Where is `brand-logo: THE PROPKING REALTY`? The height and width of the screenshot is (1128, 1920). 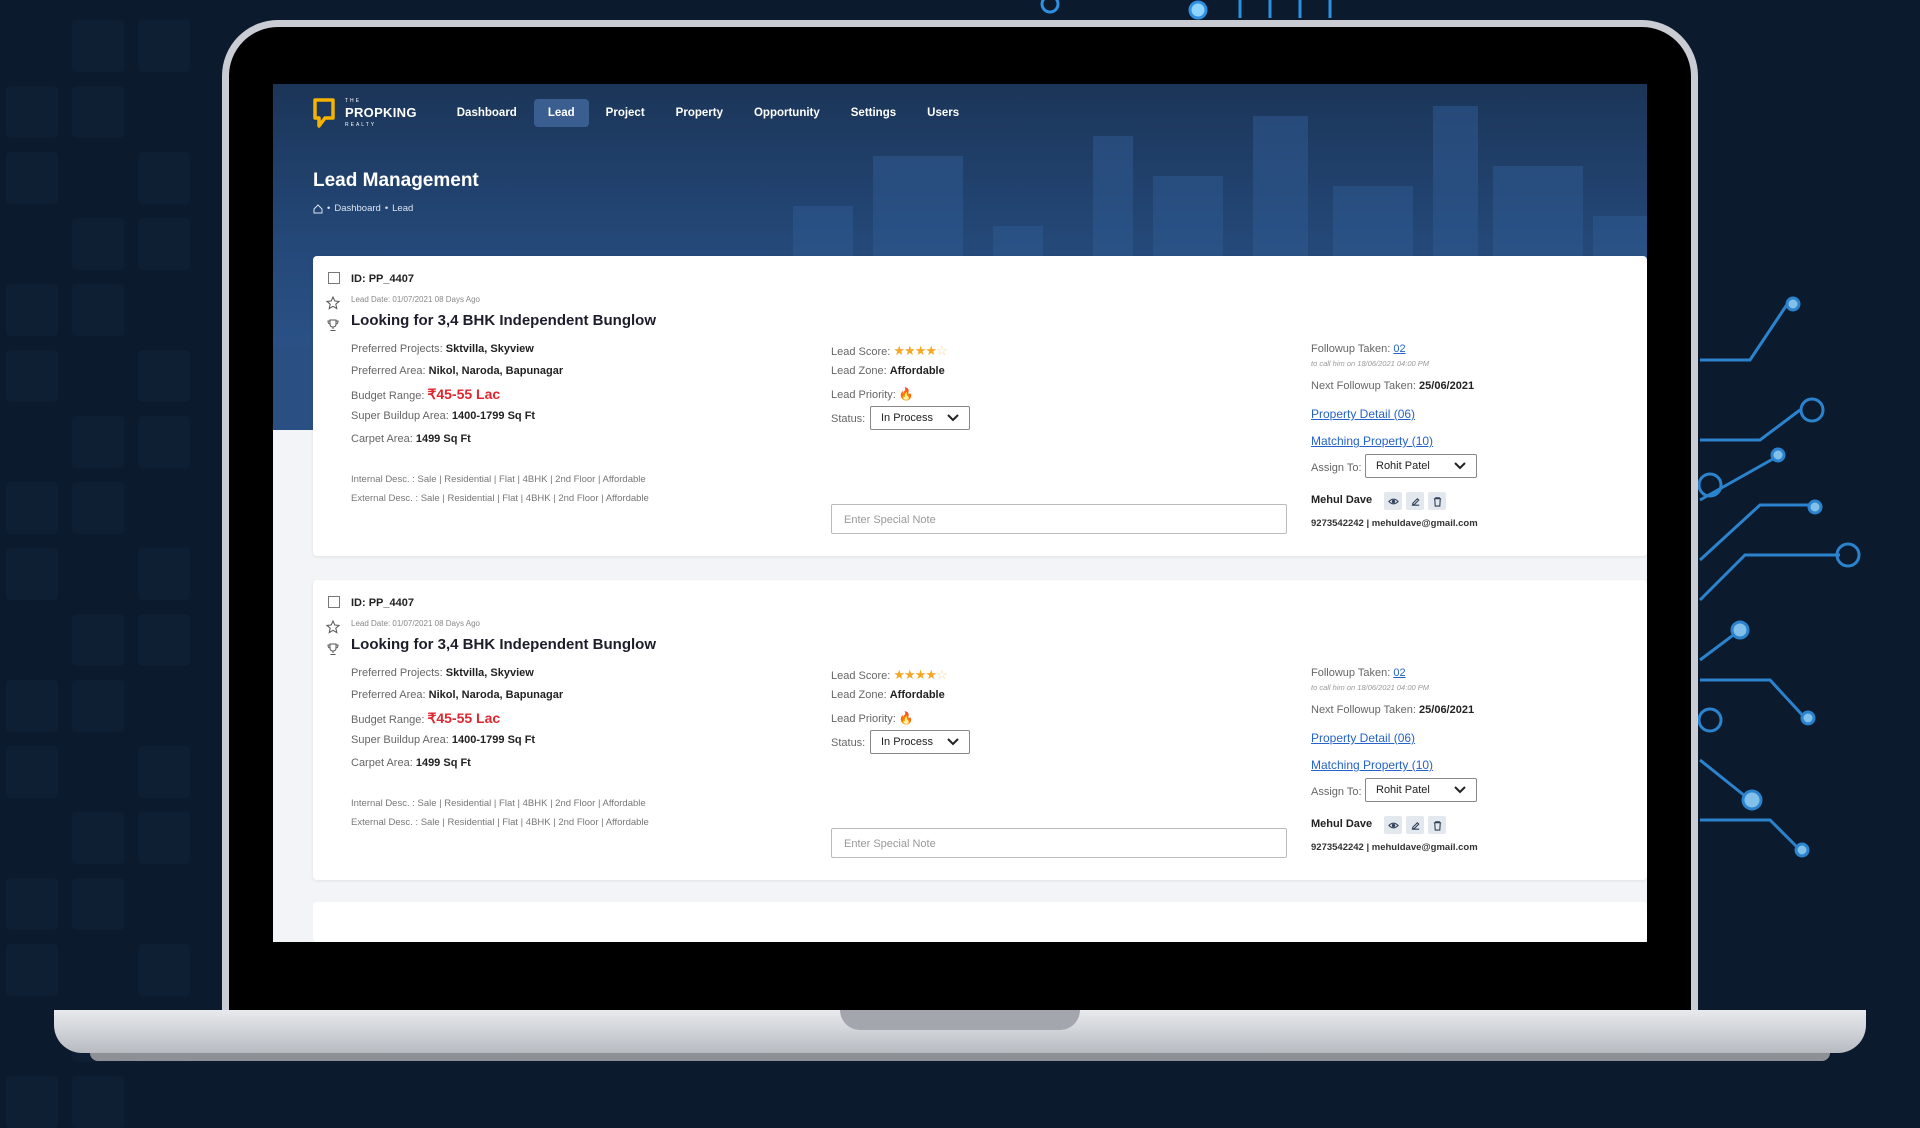
brand-logo: THE PROPKING REALTY is located at coordinates (364, 113).